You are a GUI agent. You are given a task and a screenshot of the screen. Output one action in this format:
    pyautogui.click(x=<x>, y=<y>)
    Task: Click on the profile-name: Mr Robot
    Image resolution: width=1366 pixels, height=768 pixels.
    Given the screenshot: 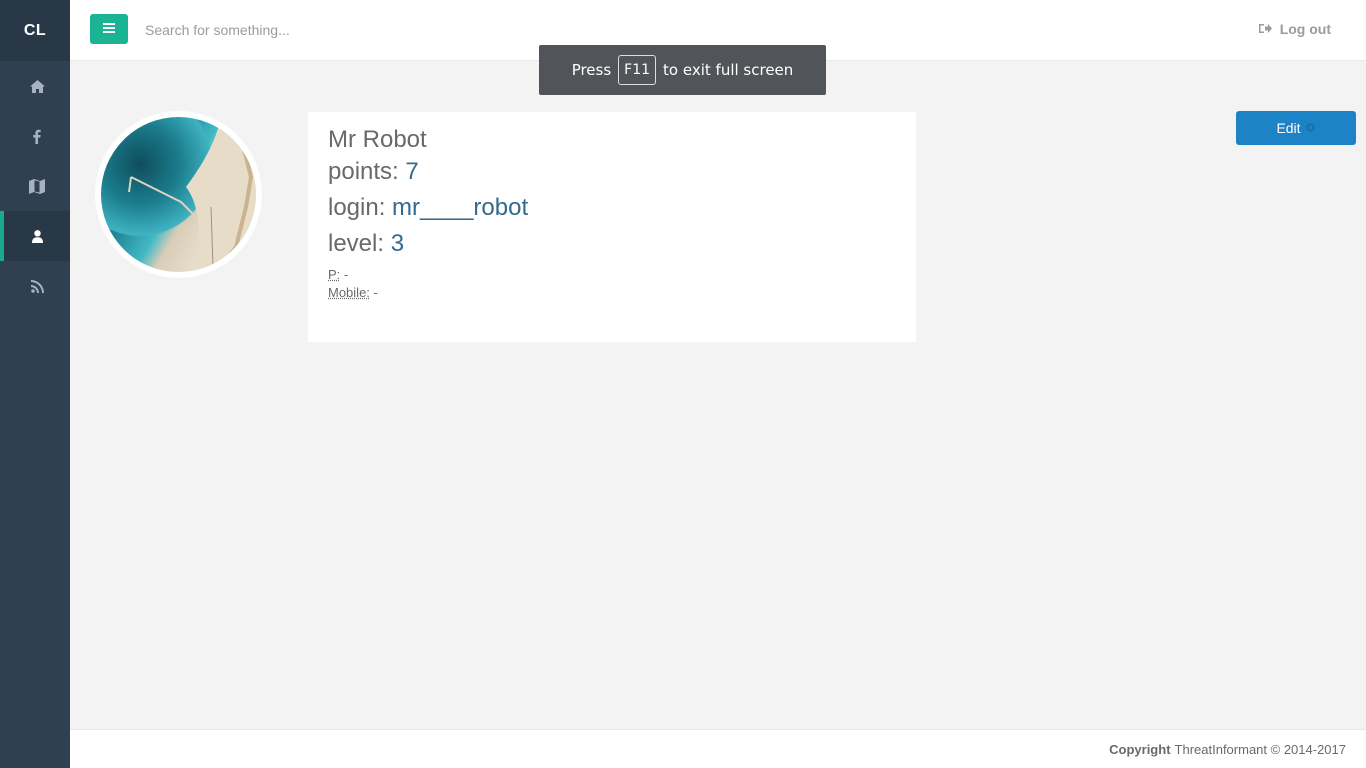 What is the action you would take?
    pyautogui.click(x=377, y=139)
    